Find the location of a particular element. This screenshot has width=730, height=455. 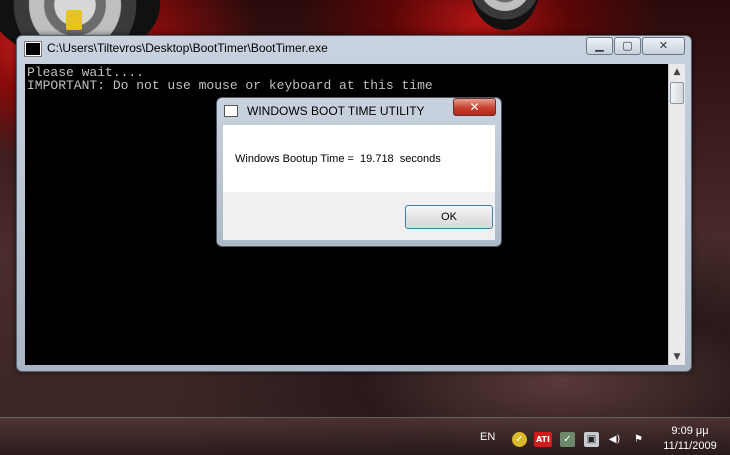

window-controls: ▁ ▢ ✕ is located at coordinates (635, 46).